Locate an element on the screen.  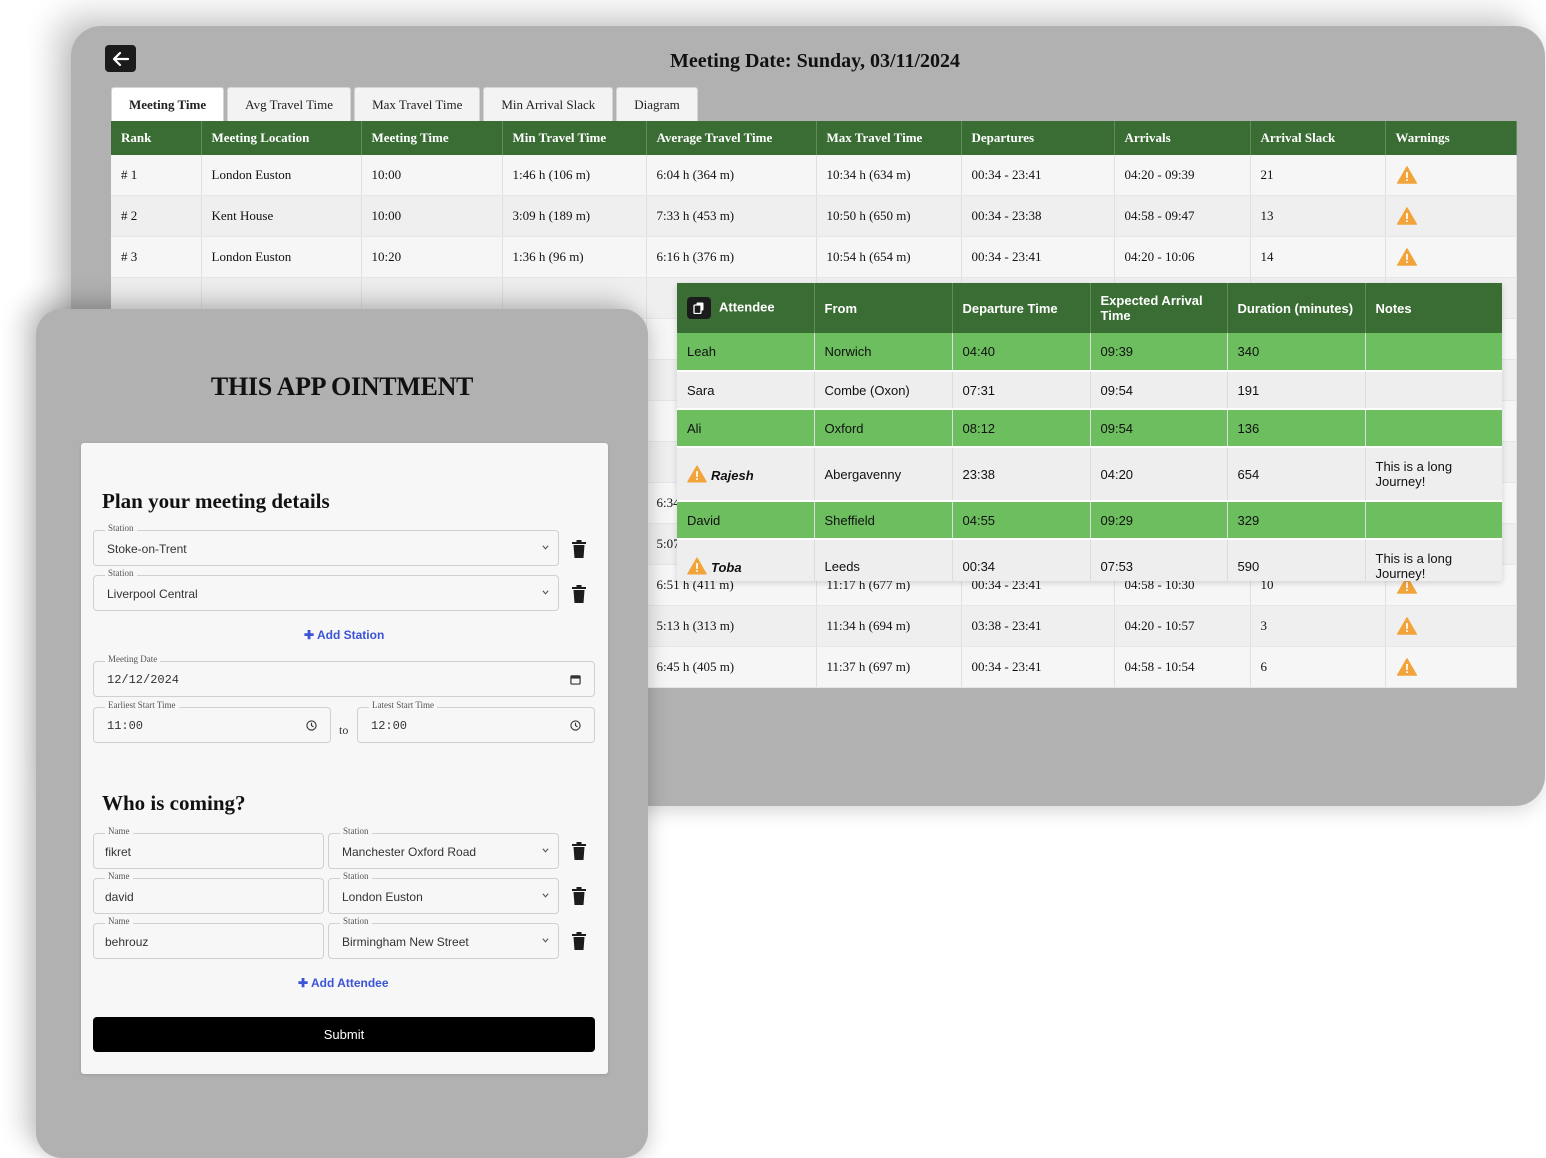
attendee-name-cell: Ali is located at coordinates (746, 428).